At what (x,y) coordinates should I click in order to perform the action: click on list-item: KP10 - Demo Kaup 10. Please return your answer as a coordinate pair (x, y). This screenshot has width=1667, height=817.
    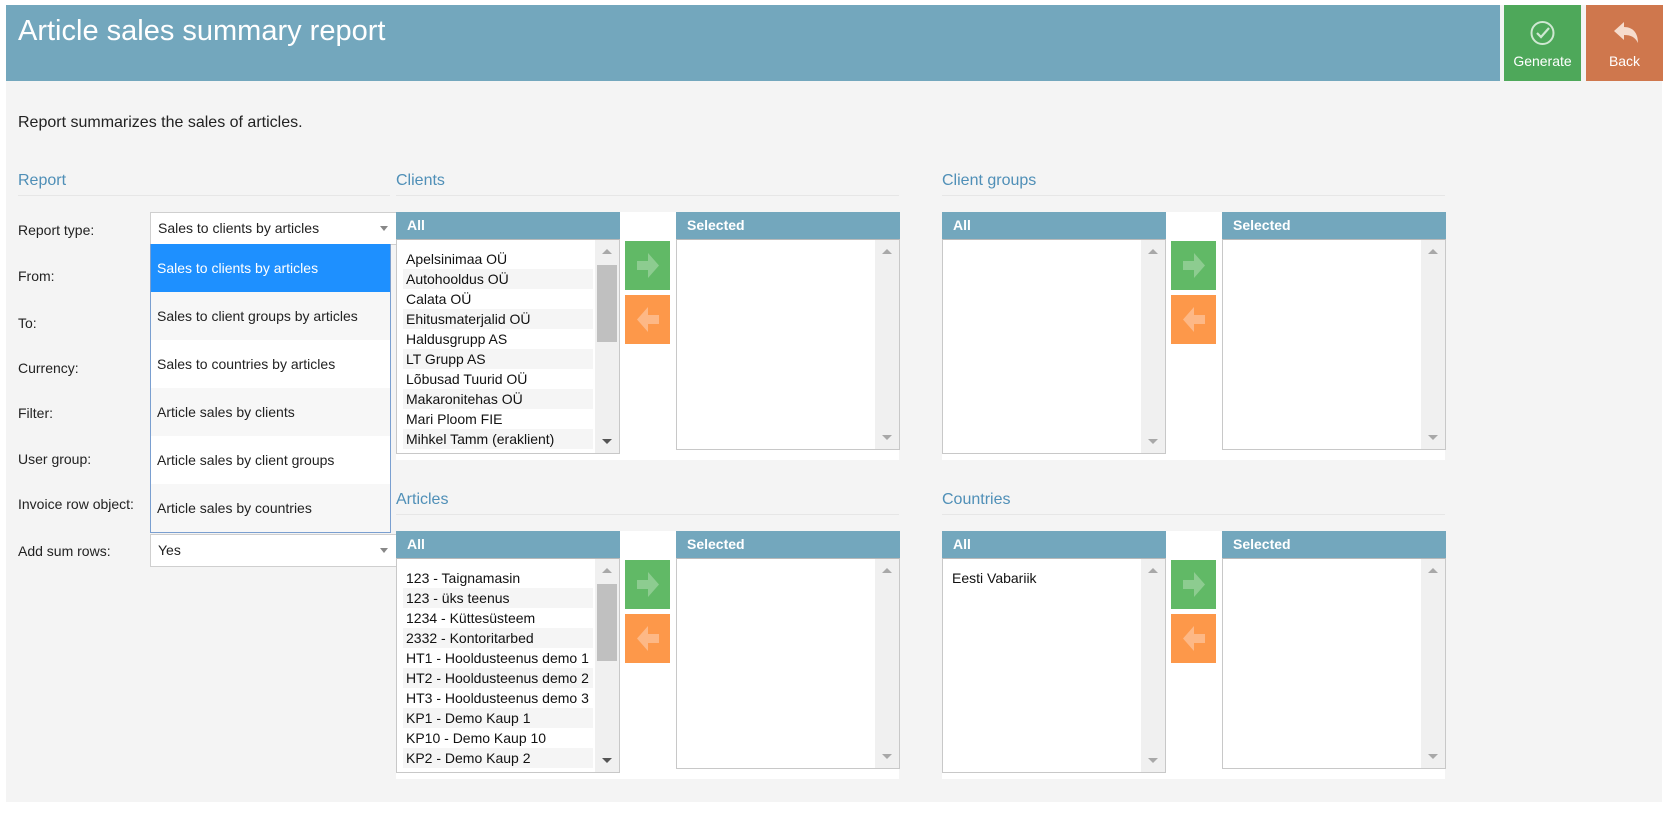
    Looking at the image, I should click on (498, 738).